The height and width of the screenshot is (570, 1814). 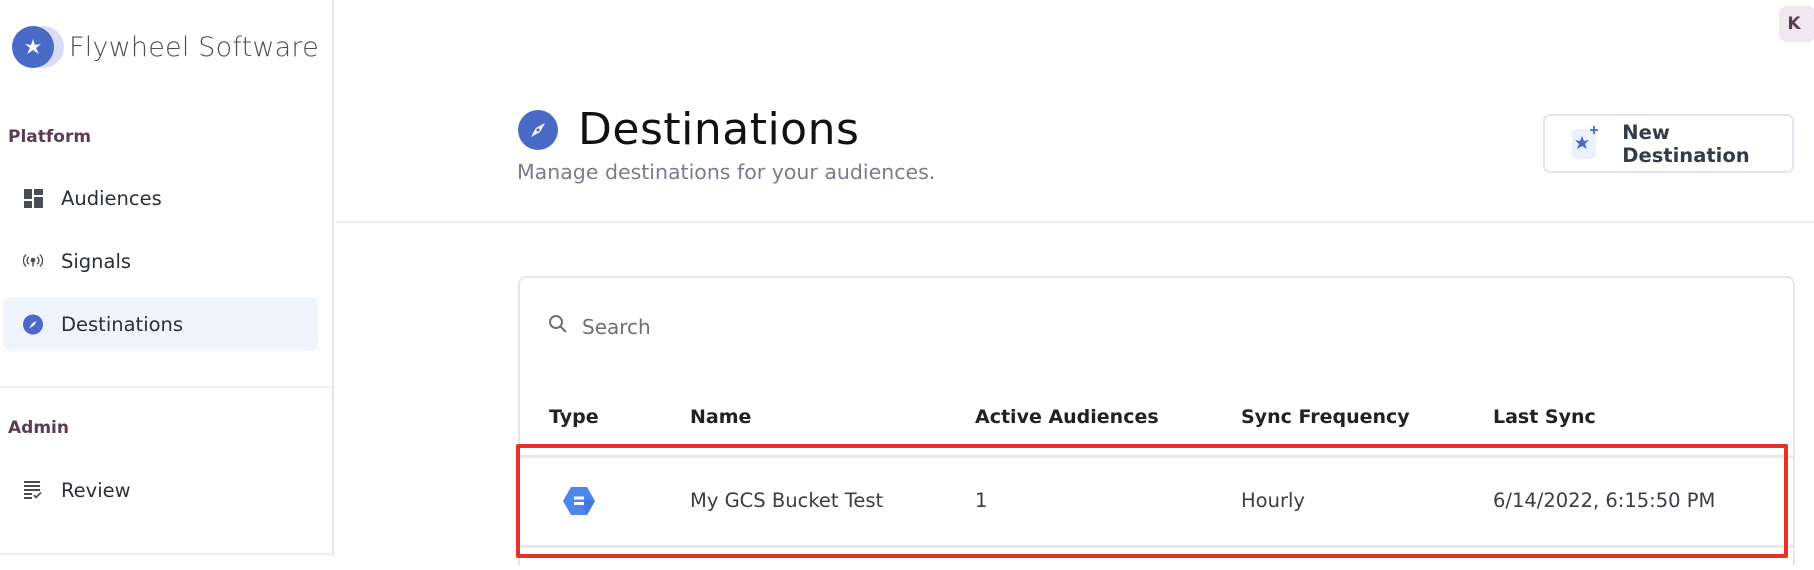 What do you see at coordinates (882, 326) in the screenshot?
I see `search-input` at bounding box center [882, 326].